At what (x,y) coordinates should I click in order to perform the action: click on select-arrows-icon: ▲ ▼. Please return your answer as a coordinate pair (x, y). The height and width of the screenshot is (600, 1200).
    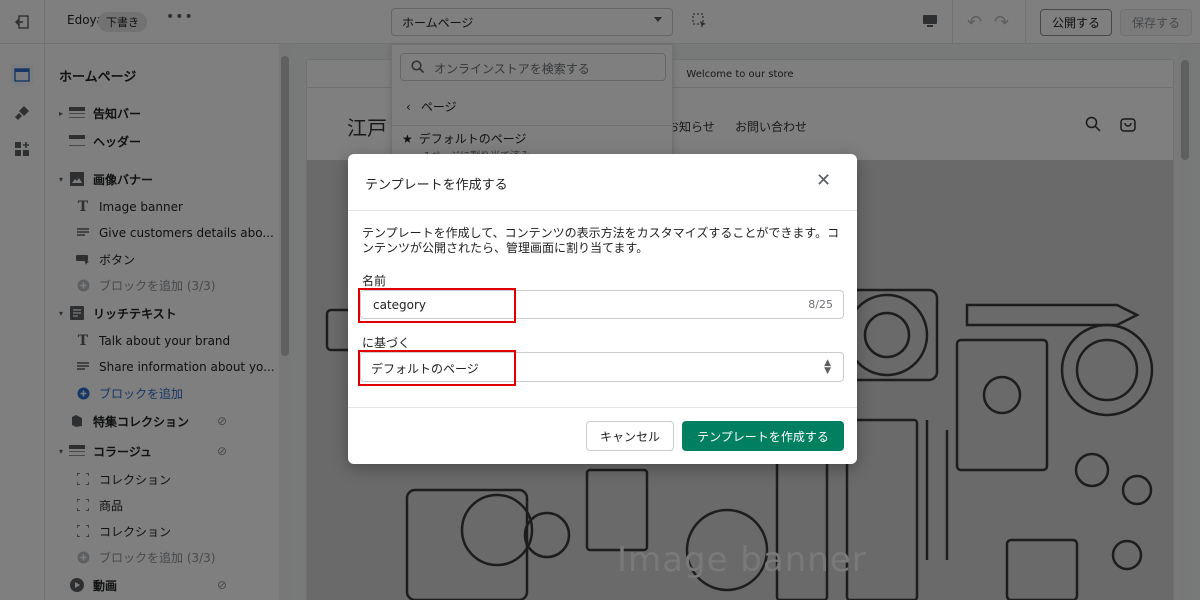
    Looking at the image, I should click on (827, 367).